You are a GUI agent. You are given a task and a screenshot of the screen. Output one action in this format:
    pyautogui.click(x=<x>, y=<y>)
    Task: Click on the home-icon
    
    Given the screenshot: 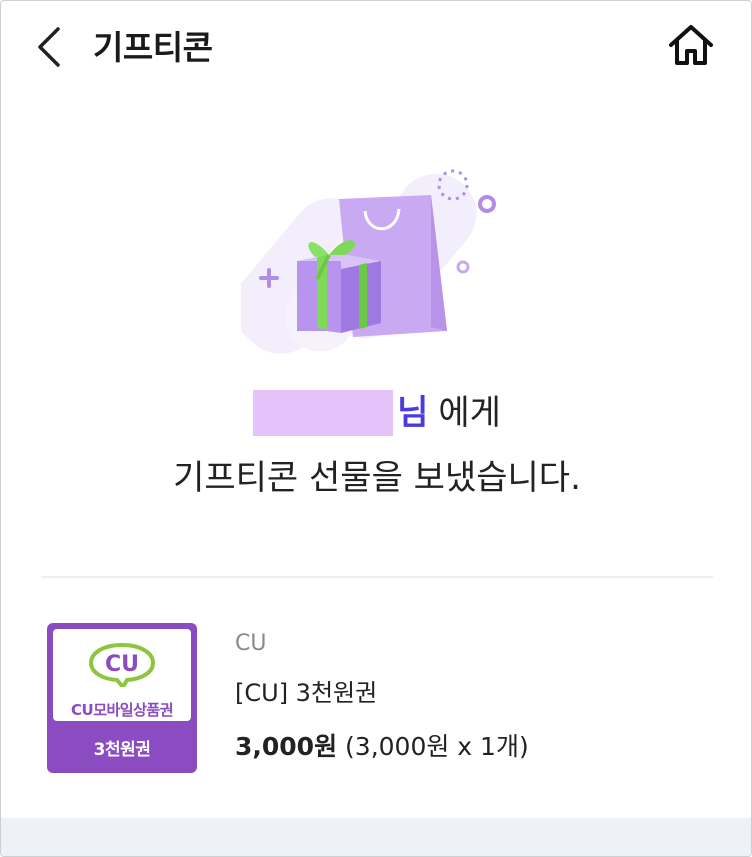 What is the action you would take?
    pyautogui.click(x=691, y=45)
    